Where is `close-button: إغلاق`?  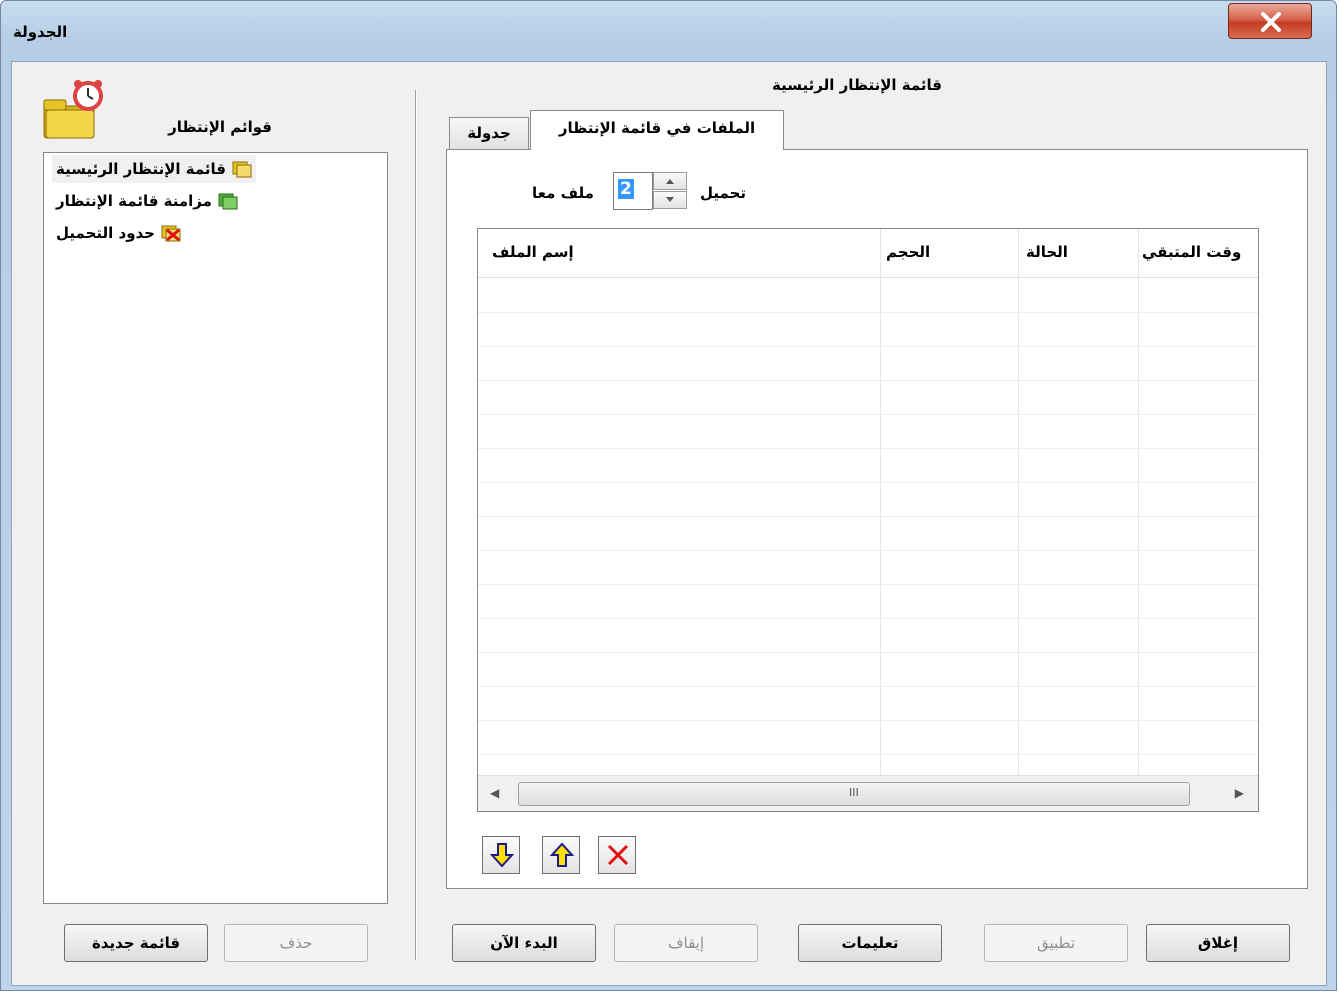
close-button: إغلاق is located at coordinates (1218, 943).